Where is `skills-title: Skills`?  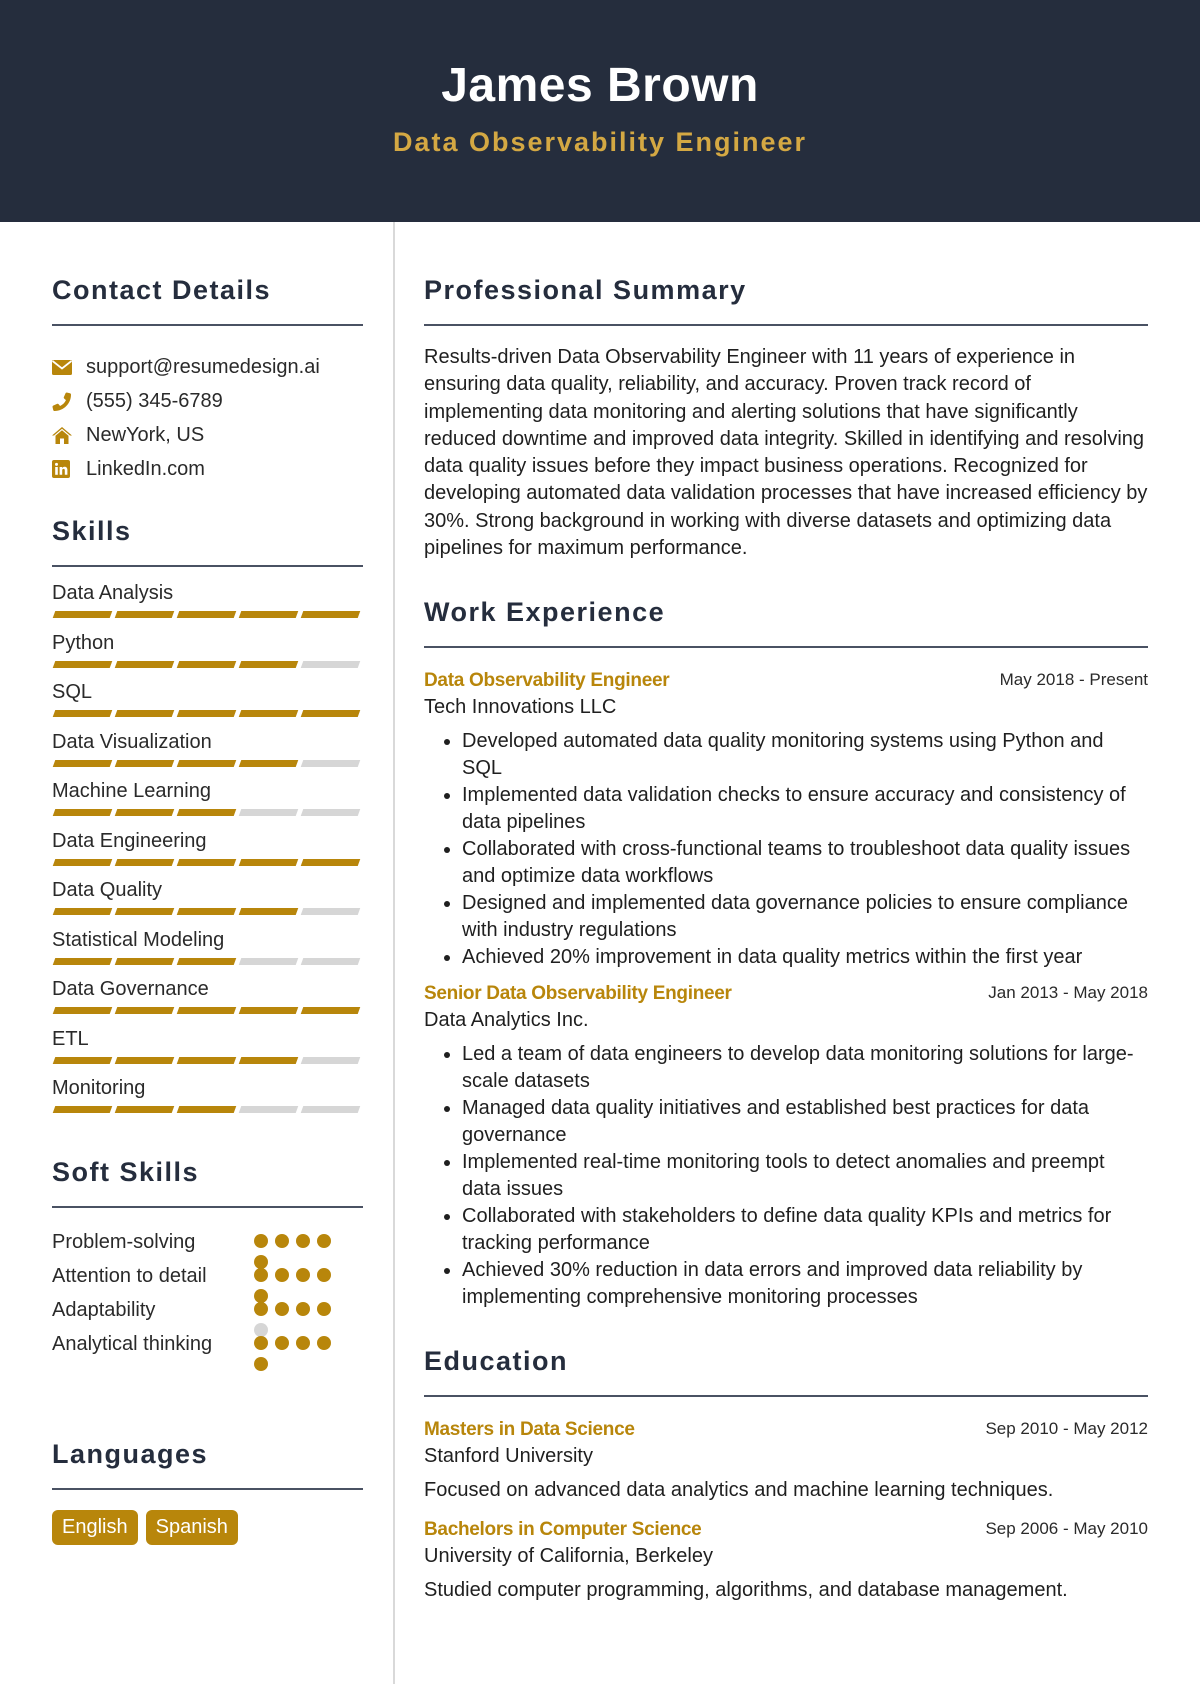
skills-title: Skills is located at coordinates (92, 531).